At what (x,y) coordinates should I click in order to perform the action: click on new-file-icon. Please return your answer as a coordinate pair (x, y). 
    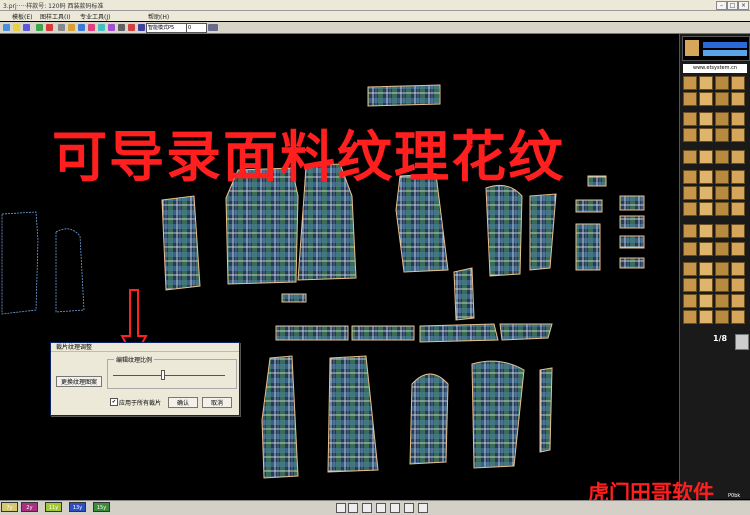
    Looking at the image, I should click on (6, 27).